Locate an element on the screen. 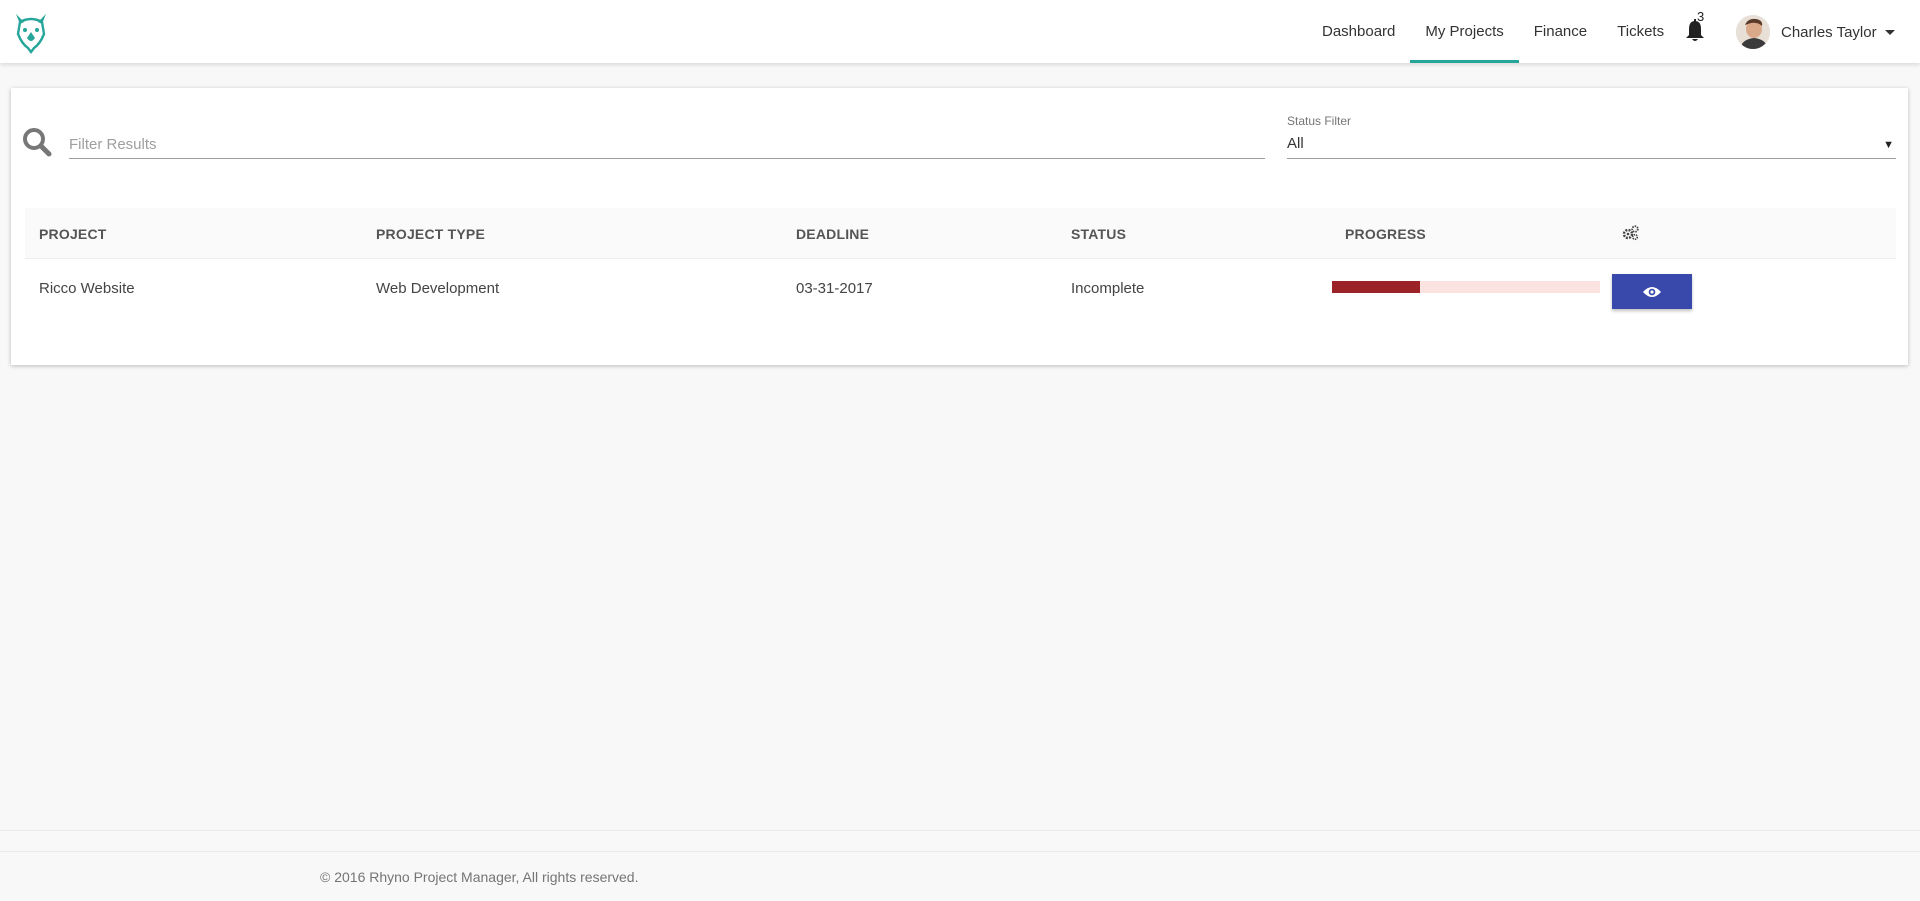  nav-tickets: Tickets is located at coordinates (1640, 31).